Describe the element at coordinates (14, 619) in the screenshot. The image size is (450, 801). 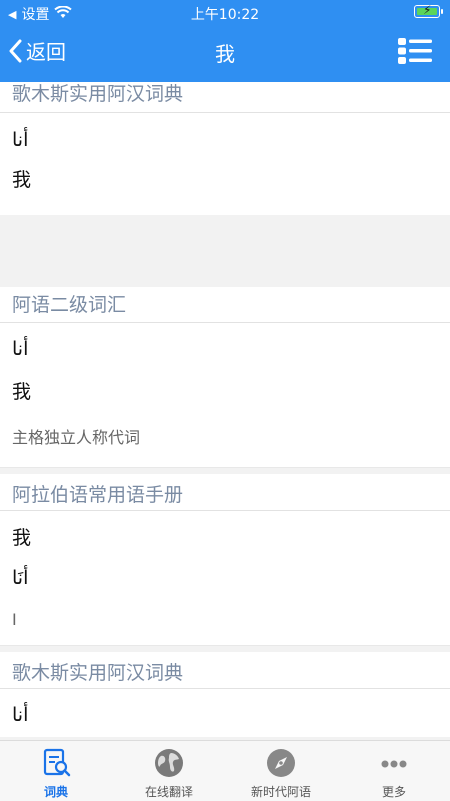
I see `english-phrase: I` at that location.